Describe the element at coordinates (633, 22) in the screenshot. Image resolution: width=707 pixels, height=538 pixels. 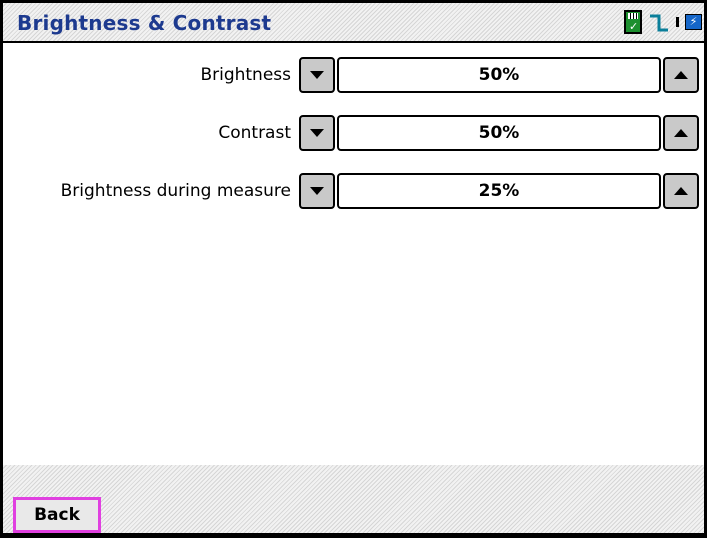
I see `sd-card-ok-icon` at that location.